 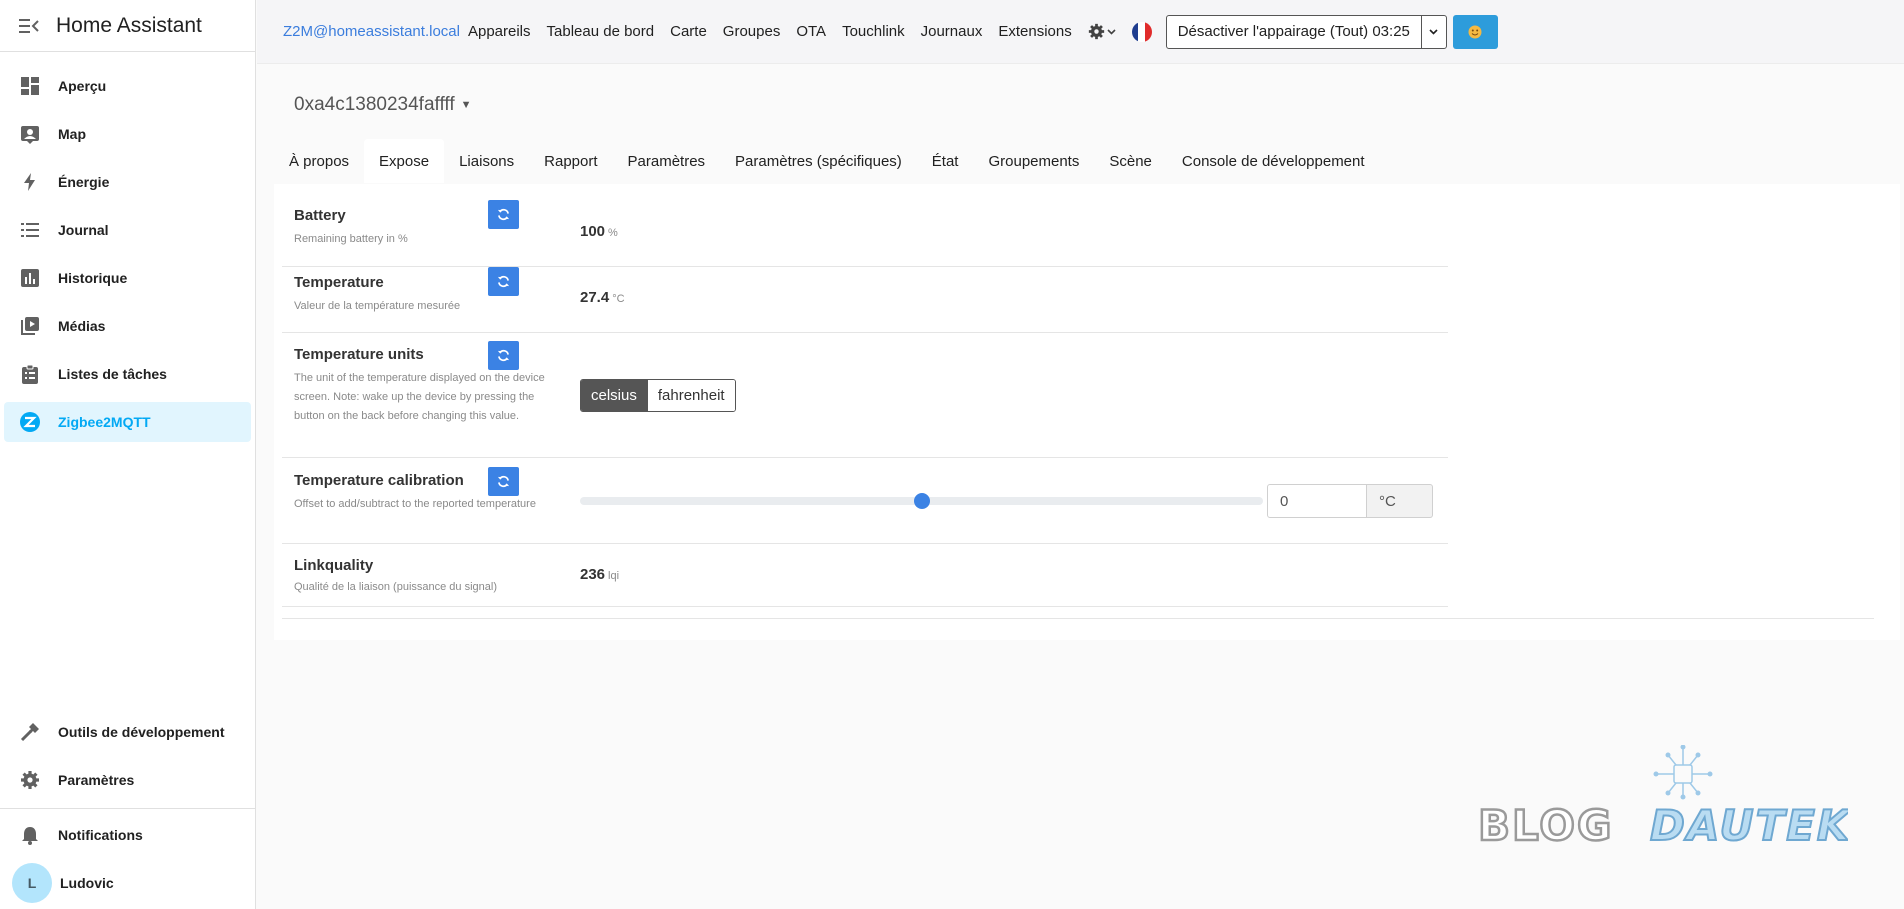 I want to click on calibration-unit: °C, so click(x=1400, y=501).